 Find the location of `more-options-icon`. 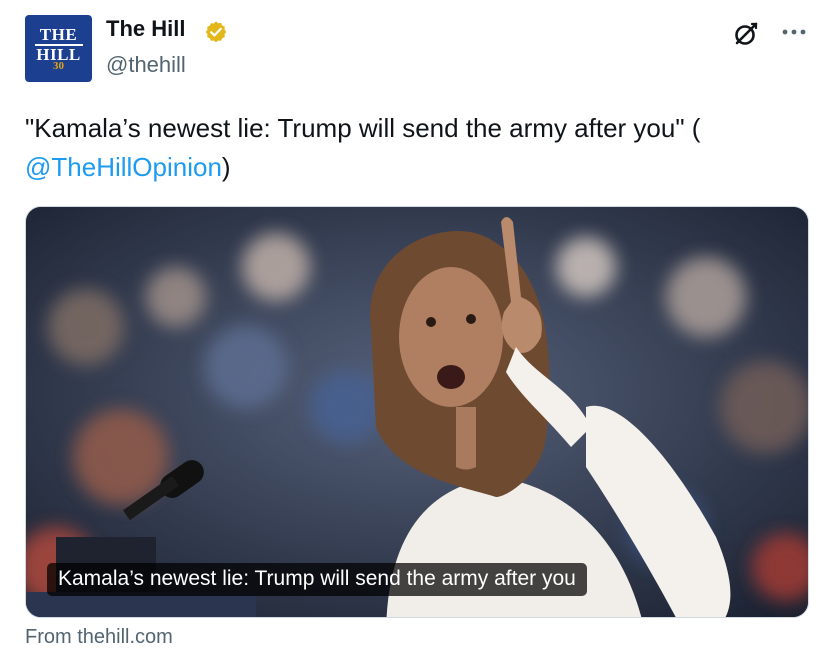

more-options-icon is located at coordinates (794, 32).